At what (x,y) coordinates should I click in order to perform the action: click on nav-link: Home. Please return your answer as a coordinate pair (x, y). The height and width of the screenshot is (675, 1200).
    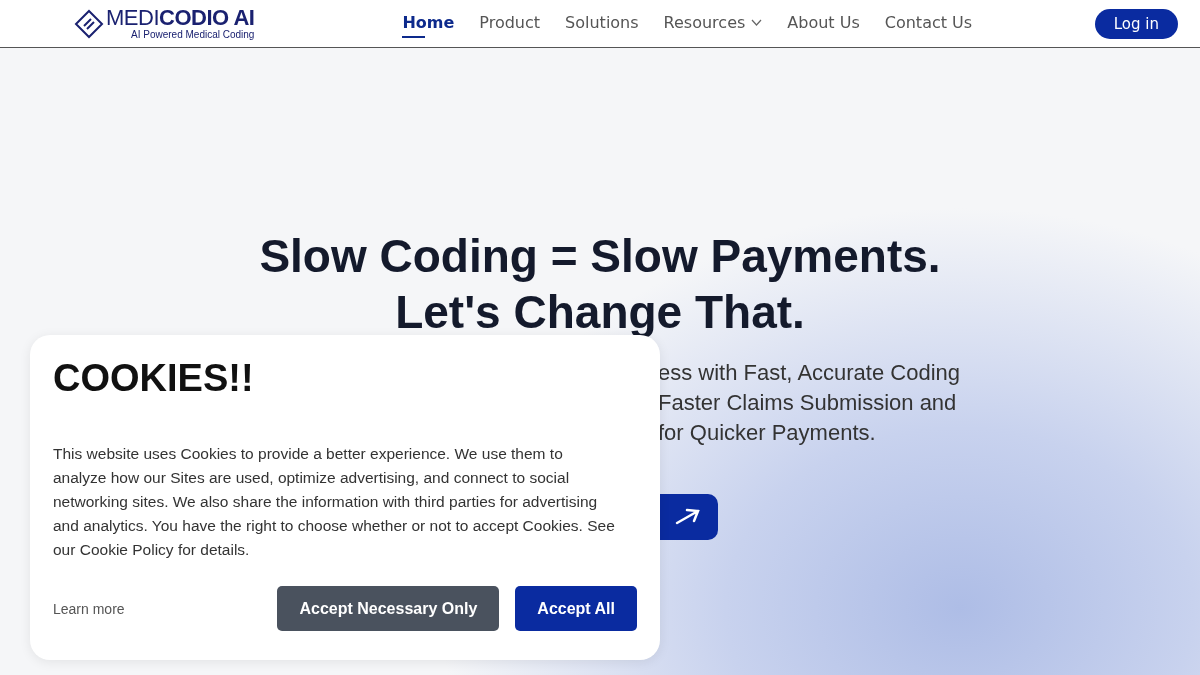
    Looking at the image, I should click on (428, 23).